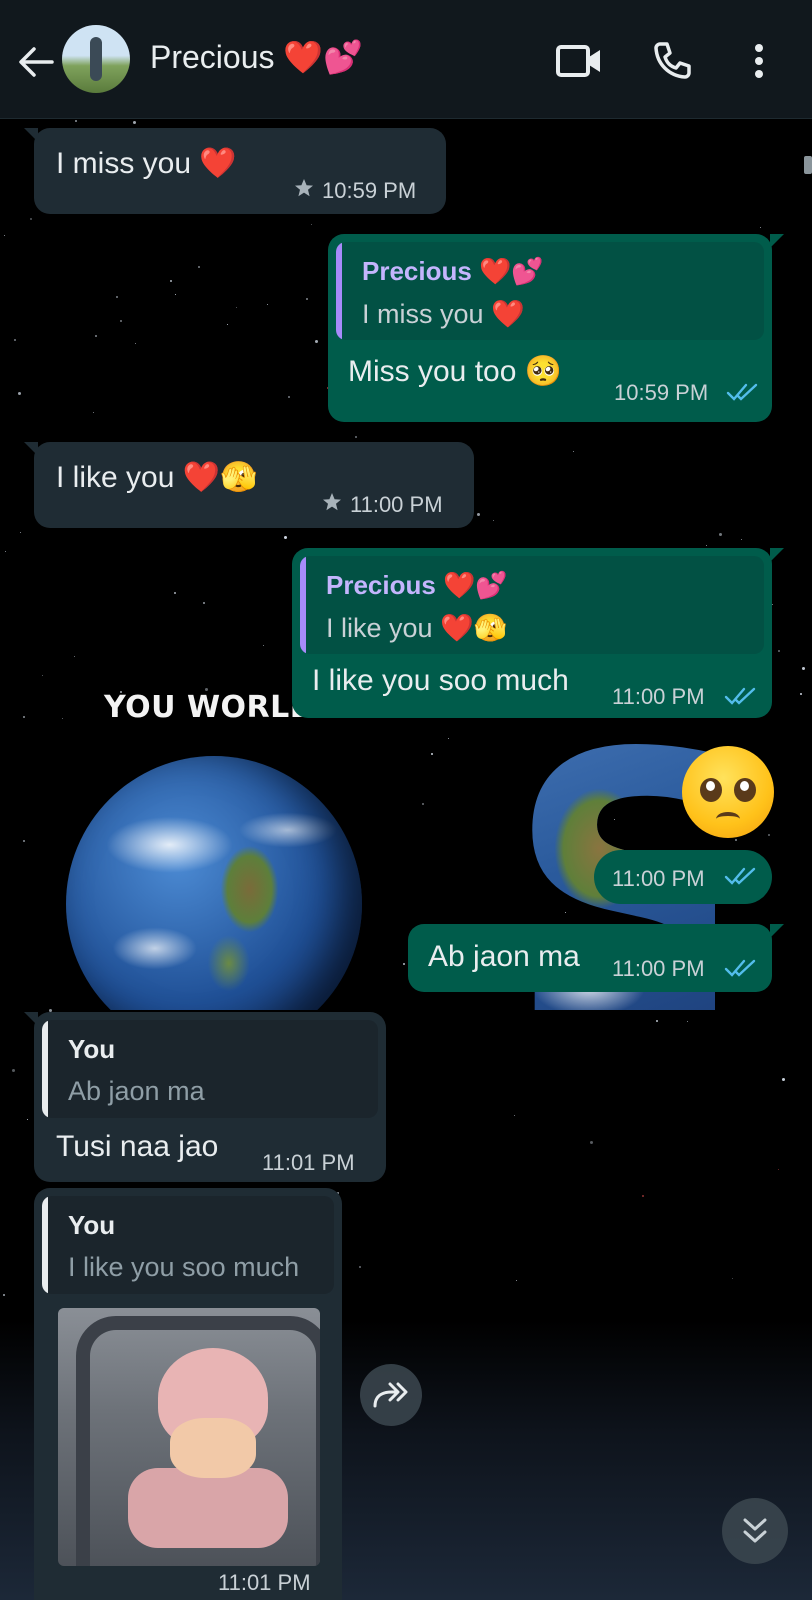 Image resolution: width=812 pixels, height=1600 pixels. What do you see at coordinates (672, 60) in the screenshot?
I see `voice-call-icon` at bounding box center [672, 60].